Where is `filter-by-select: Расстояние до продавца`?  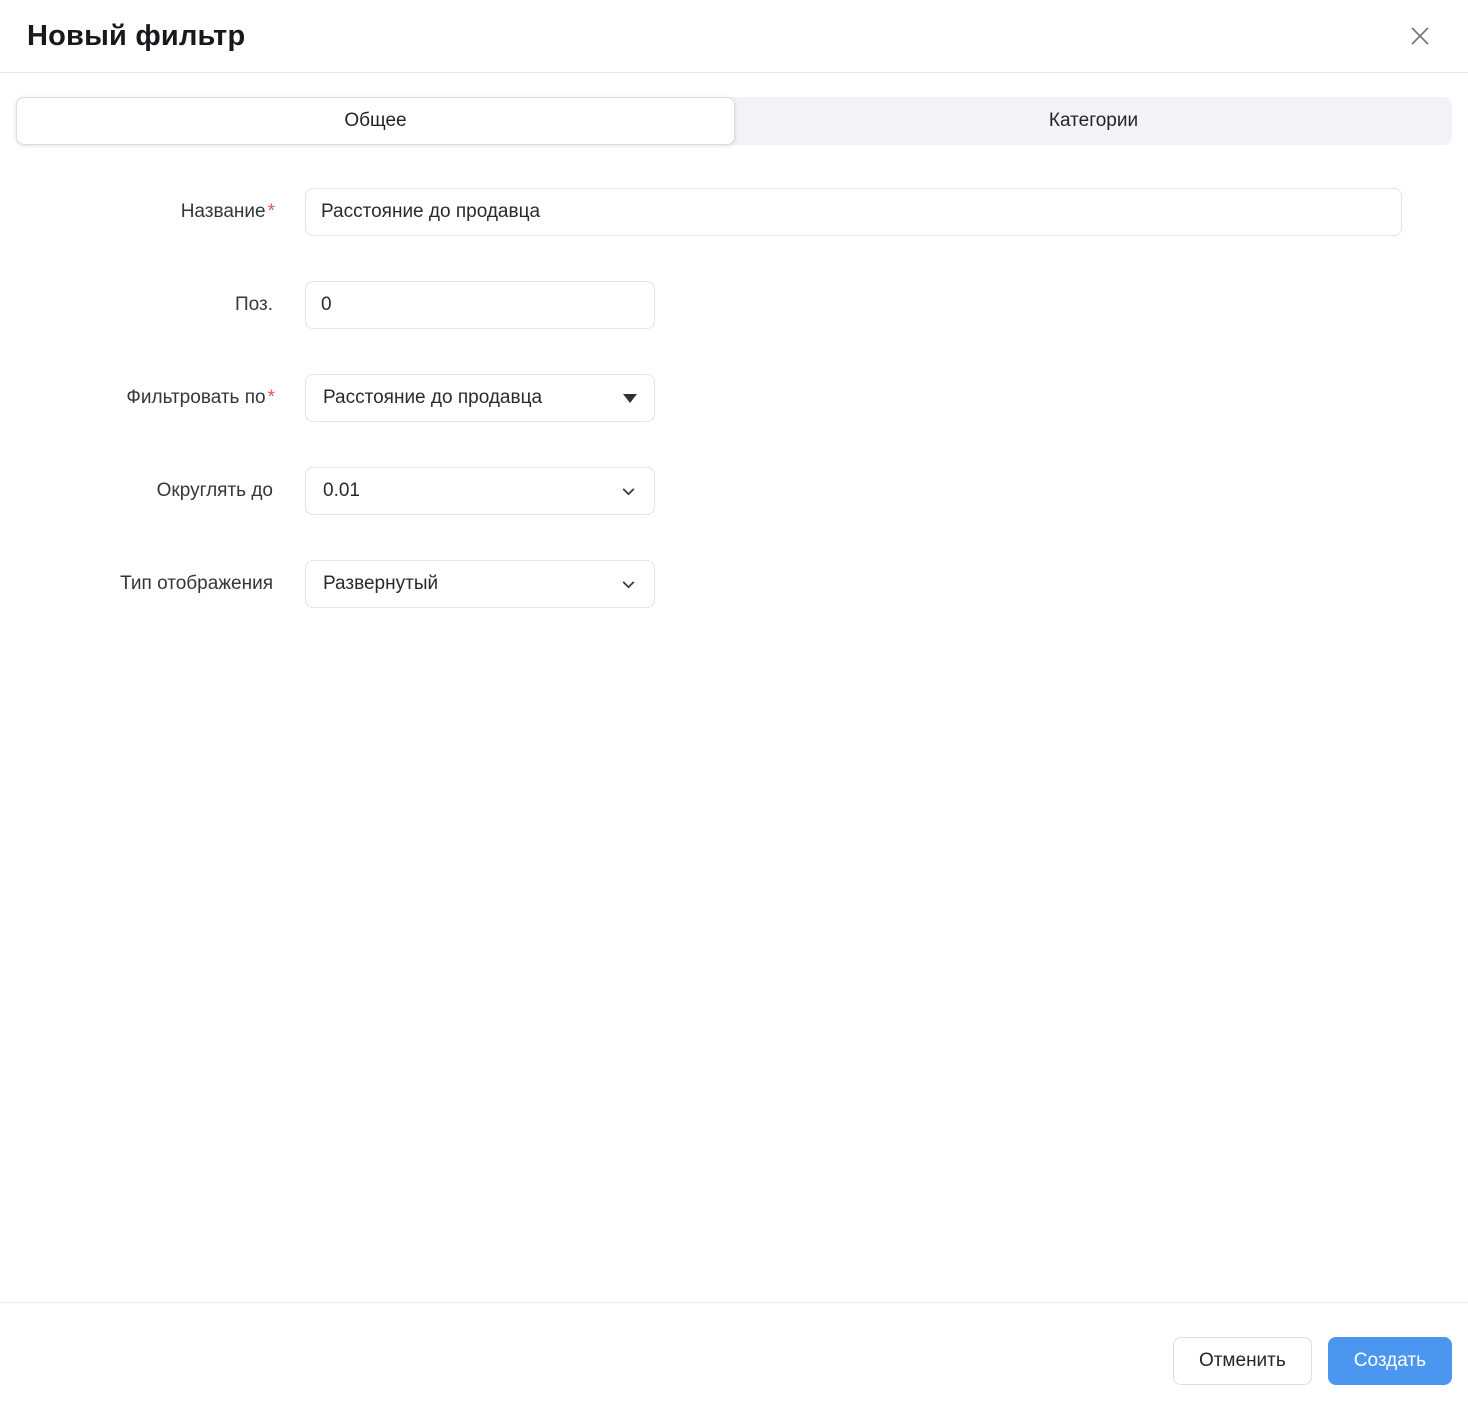 filter-by-select: Расстояние до продавца is located at coordinates (480, 398).